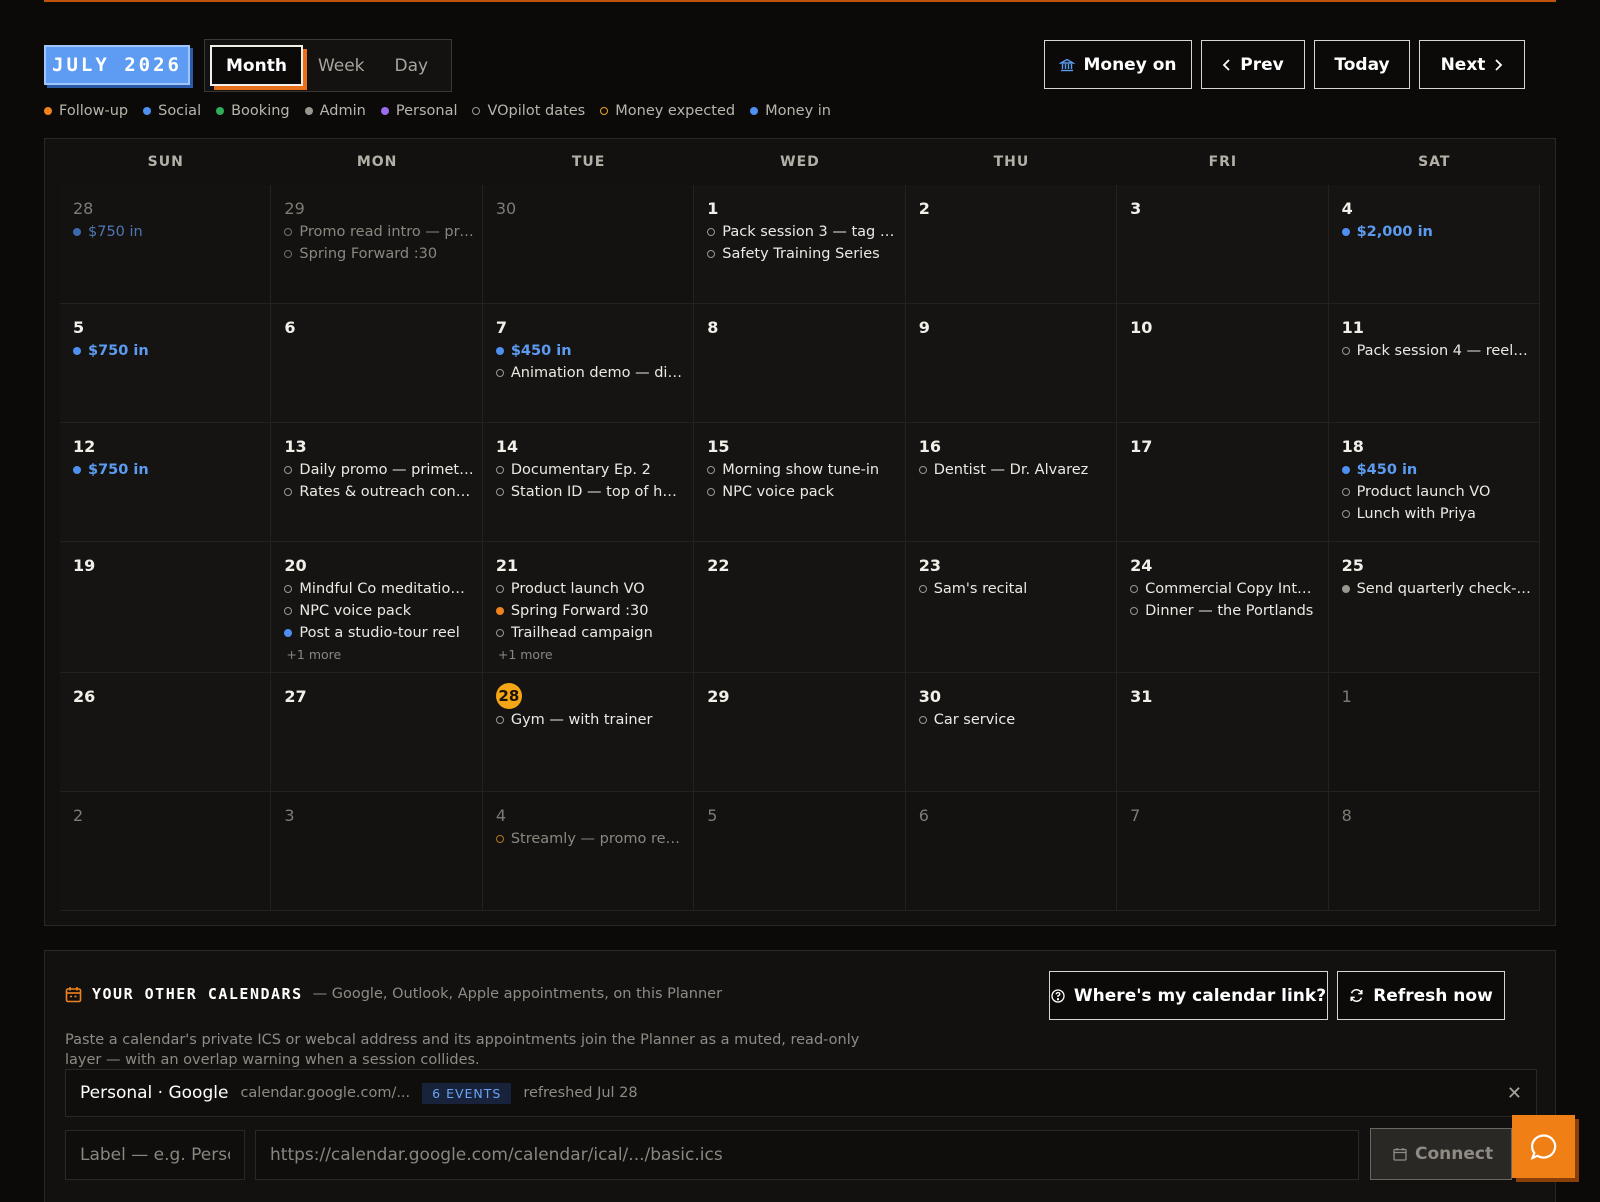  Describe the element at coordinates (667, 111) in the screenshot. I see `legend-item-money-expected: Money expected` at that location.